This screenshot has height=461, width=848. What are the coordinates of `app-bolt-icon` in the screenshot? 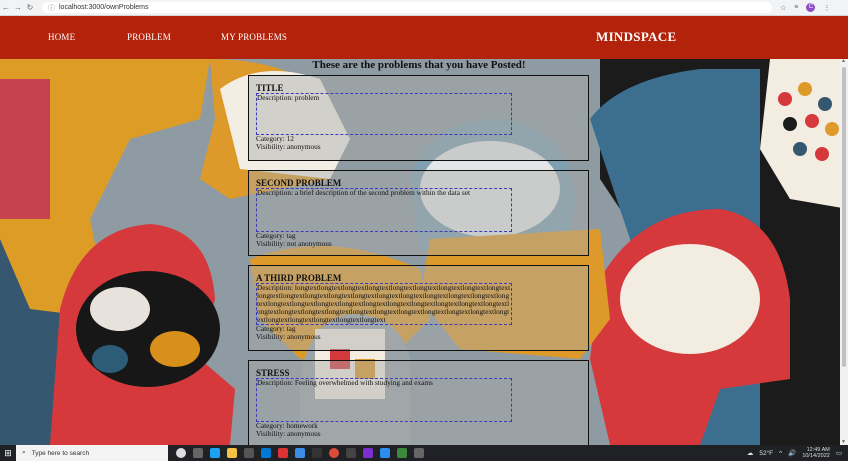 It's located at (317, 453).